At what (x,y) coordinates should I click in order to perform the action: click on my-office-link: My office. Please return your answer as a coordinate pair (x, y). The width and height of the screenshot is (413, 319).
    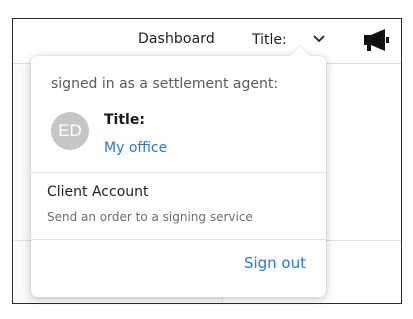
    Looking at the image, I should click on (135, 148).